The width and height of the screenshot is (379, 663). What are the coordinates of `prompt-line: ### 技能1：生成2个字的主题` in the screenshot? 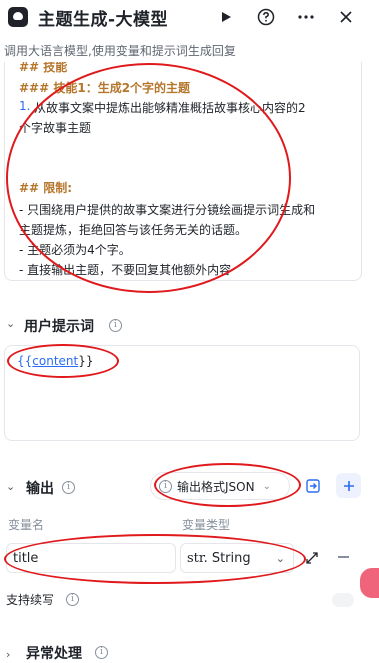 It's located at (105, 88).